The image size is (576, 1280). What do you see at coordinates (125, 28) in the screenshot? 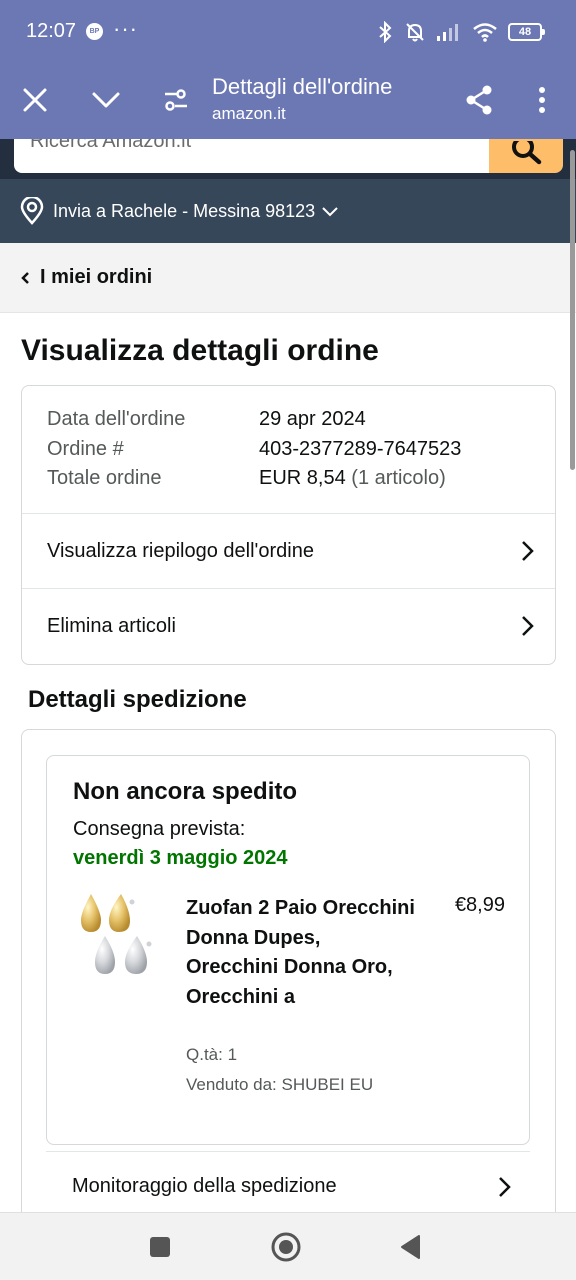
I see `more-notifications-icon: ···` at bounding box center [125, 28].